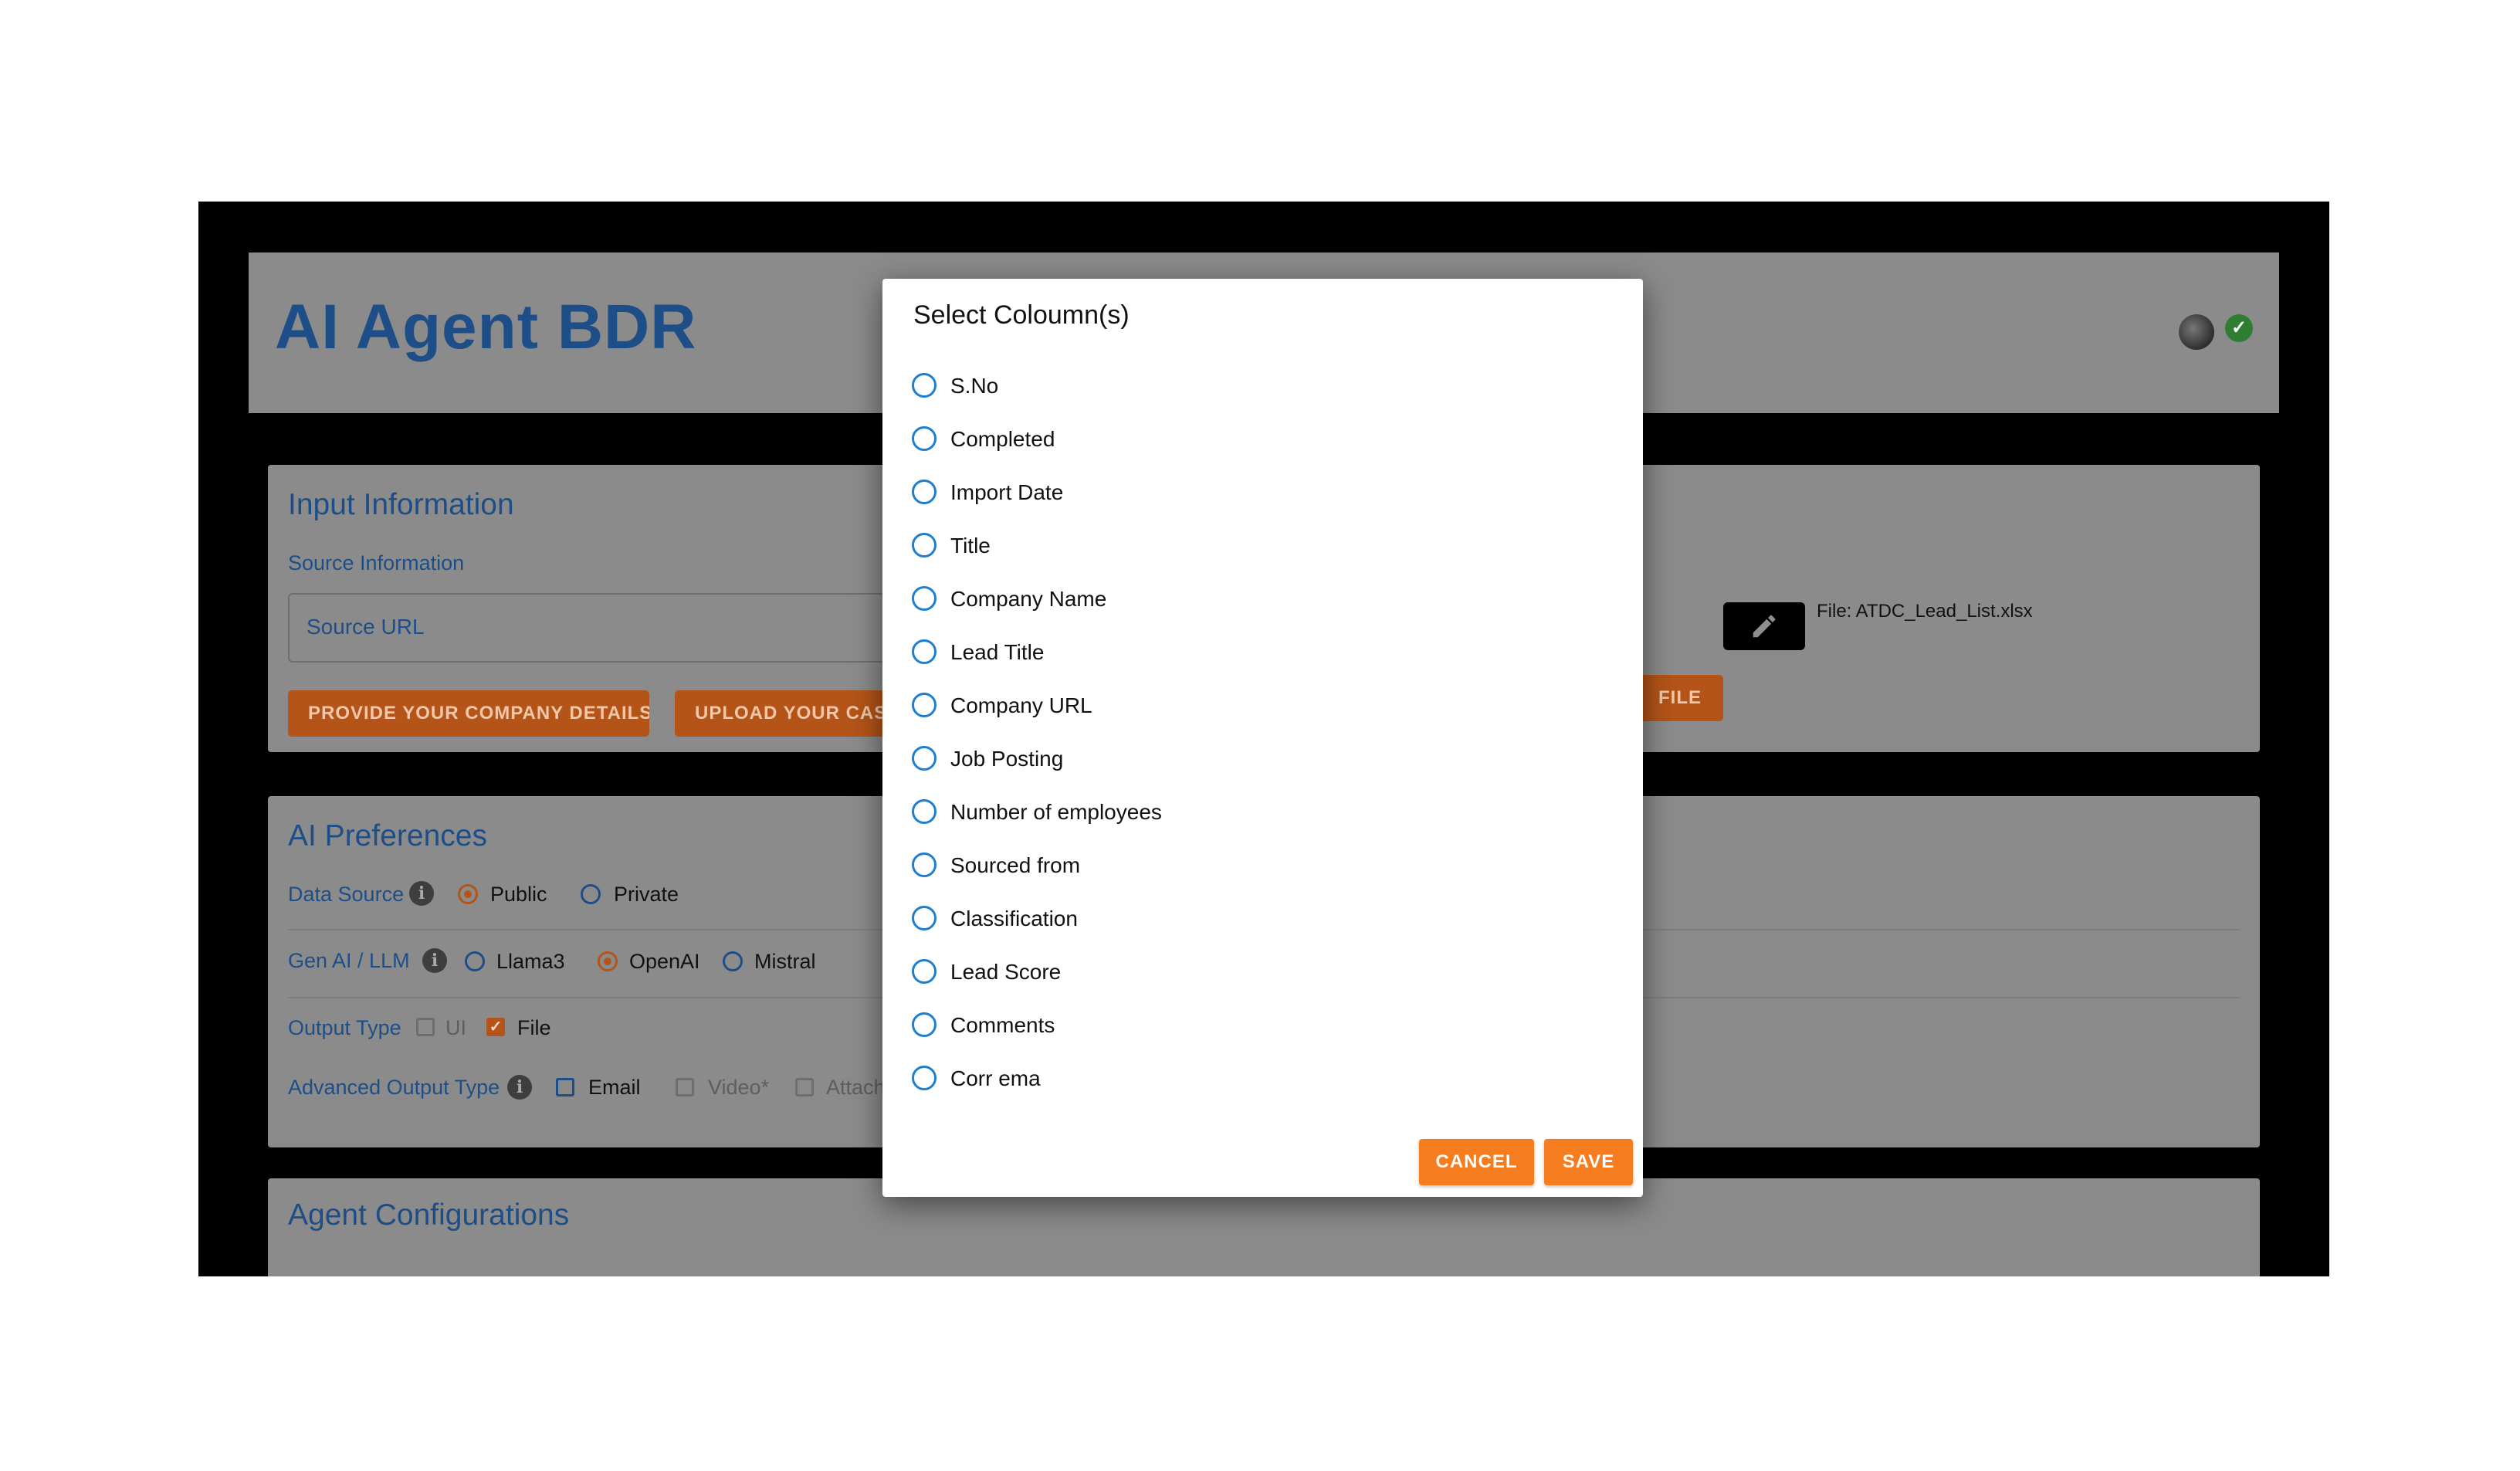 This screenshot has height=1471, width=2520. I want to click on ai-preferences-title: AI Preferences, so click(388, 835).